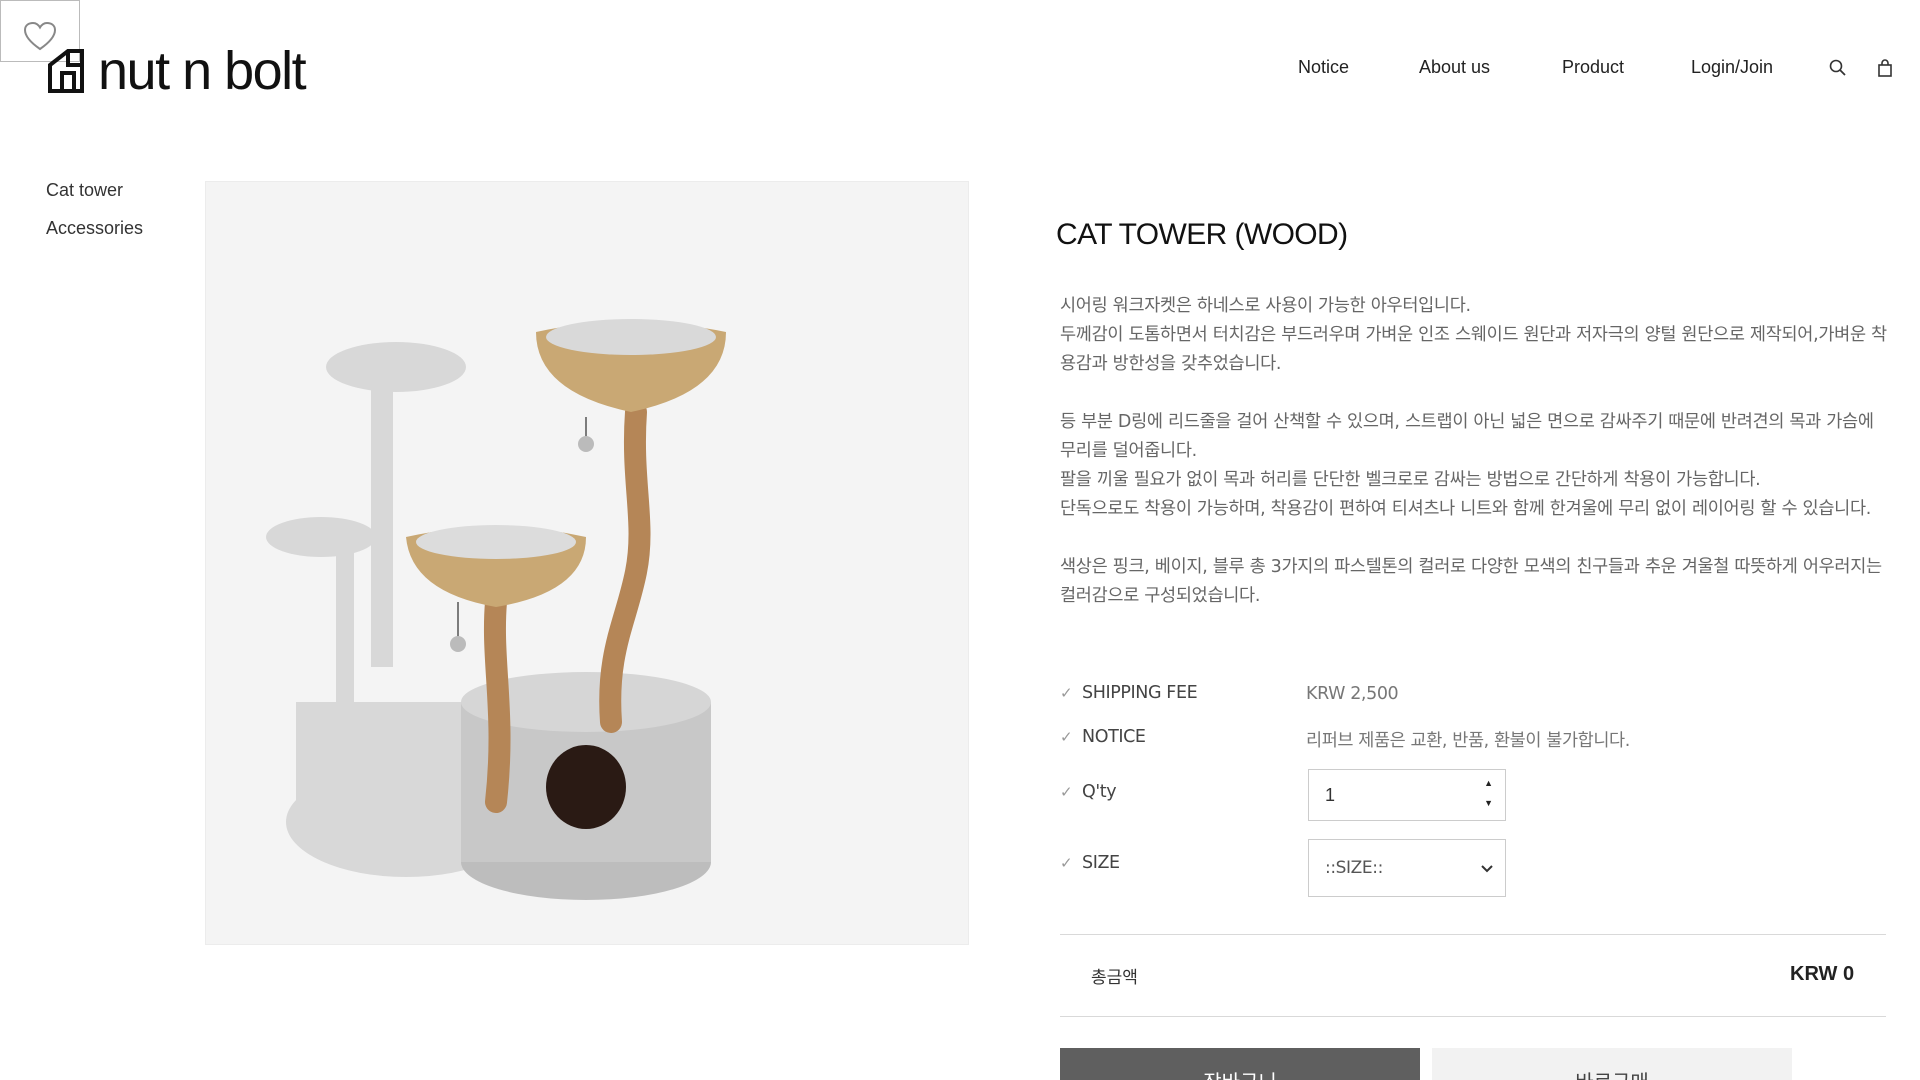  What do you see at coordinates (1202, 234) in the screenshot?
I see `product-title: CAT TOWER (WOOD)` at bounding box center [1202, 234].